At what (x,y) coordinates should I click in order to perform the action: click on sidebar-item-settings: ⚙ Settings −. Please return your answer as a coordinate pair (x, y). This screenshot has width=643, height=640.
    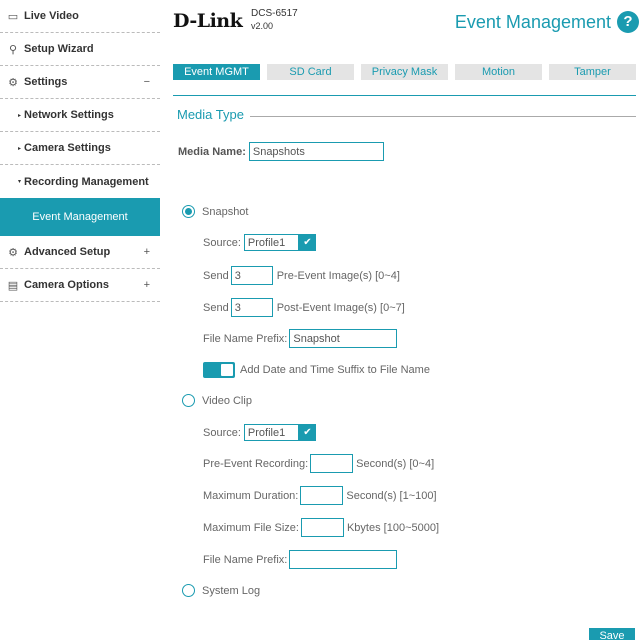
    Looking at the image, I should click on (80, 82).